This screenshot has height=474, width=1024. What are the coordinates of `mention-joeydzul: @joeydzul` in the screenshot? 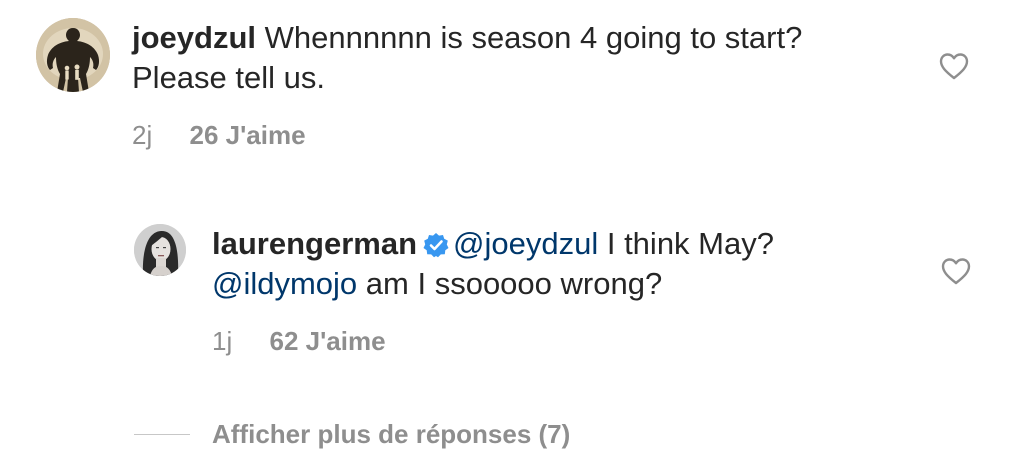 It's located at (525, 243).